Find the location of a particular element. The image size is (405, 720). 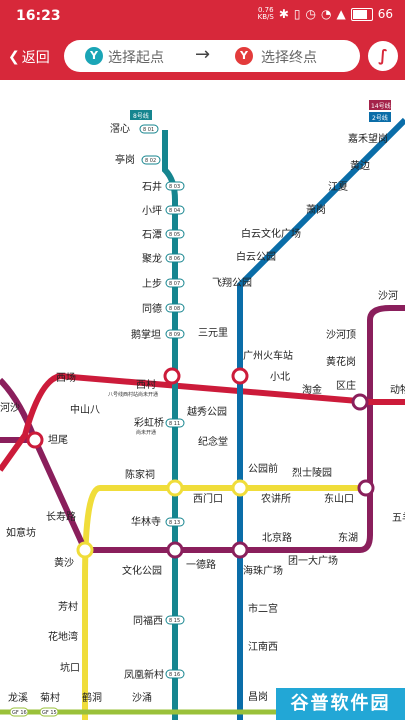

line-8-badge-label: 8号线 is located at coordinates (141, 116).